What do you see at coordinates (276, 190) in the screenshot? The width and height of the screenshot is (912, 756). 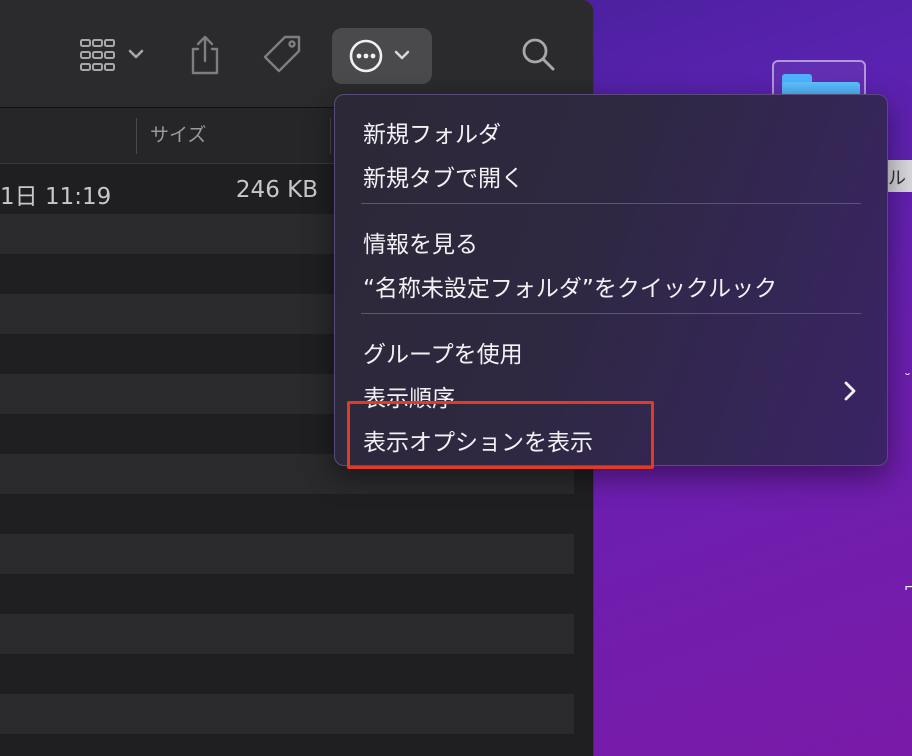 I see `row-size: 246 KB` at bounding box center [276, 190].